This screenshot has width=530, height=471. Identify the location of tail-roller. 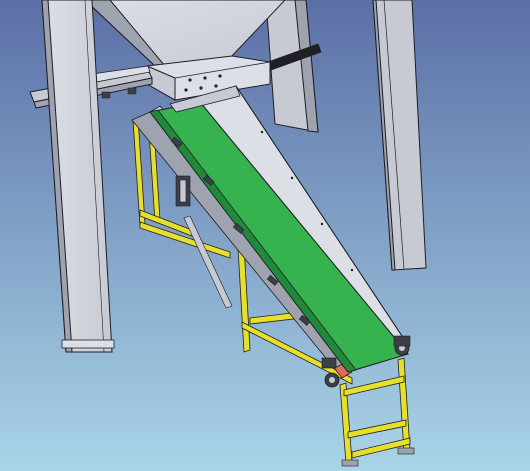
(183, 191).